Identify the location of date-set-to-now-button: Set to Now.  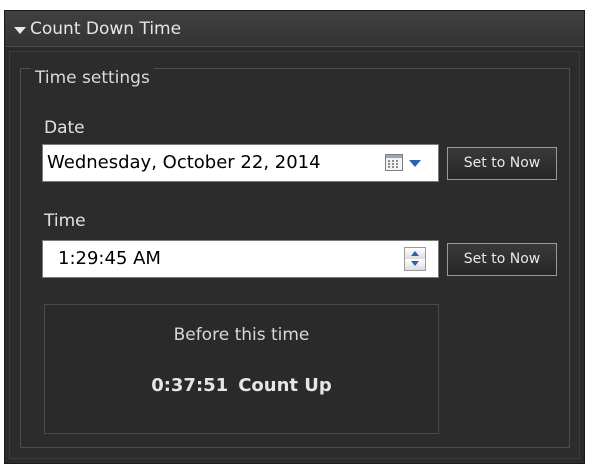
(502, 163).